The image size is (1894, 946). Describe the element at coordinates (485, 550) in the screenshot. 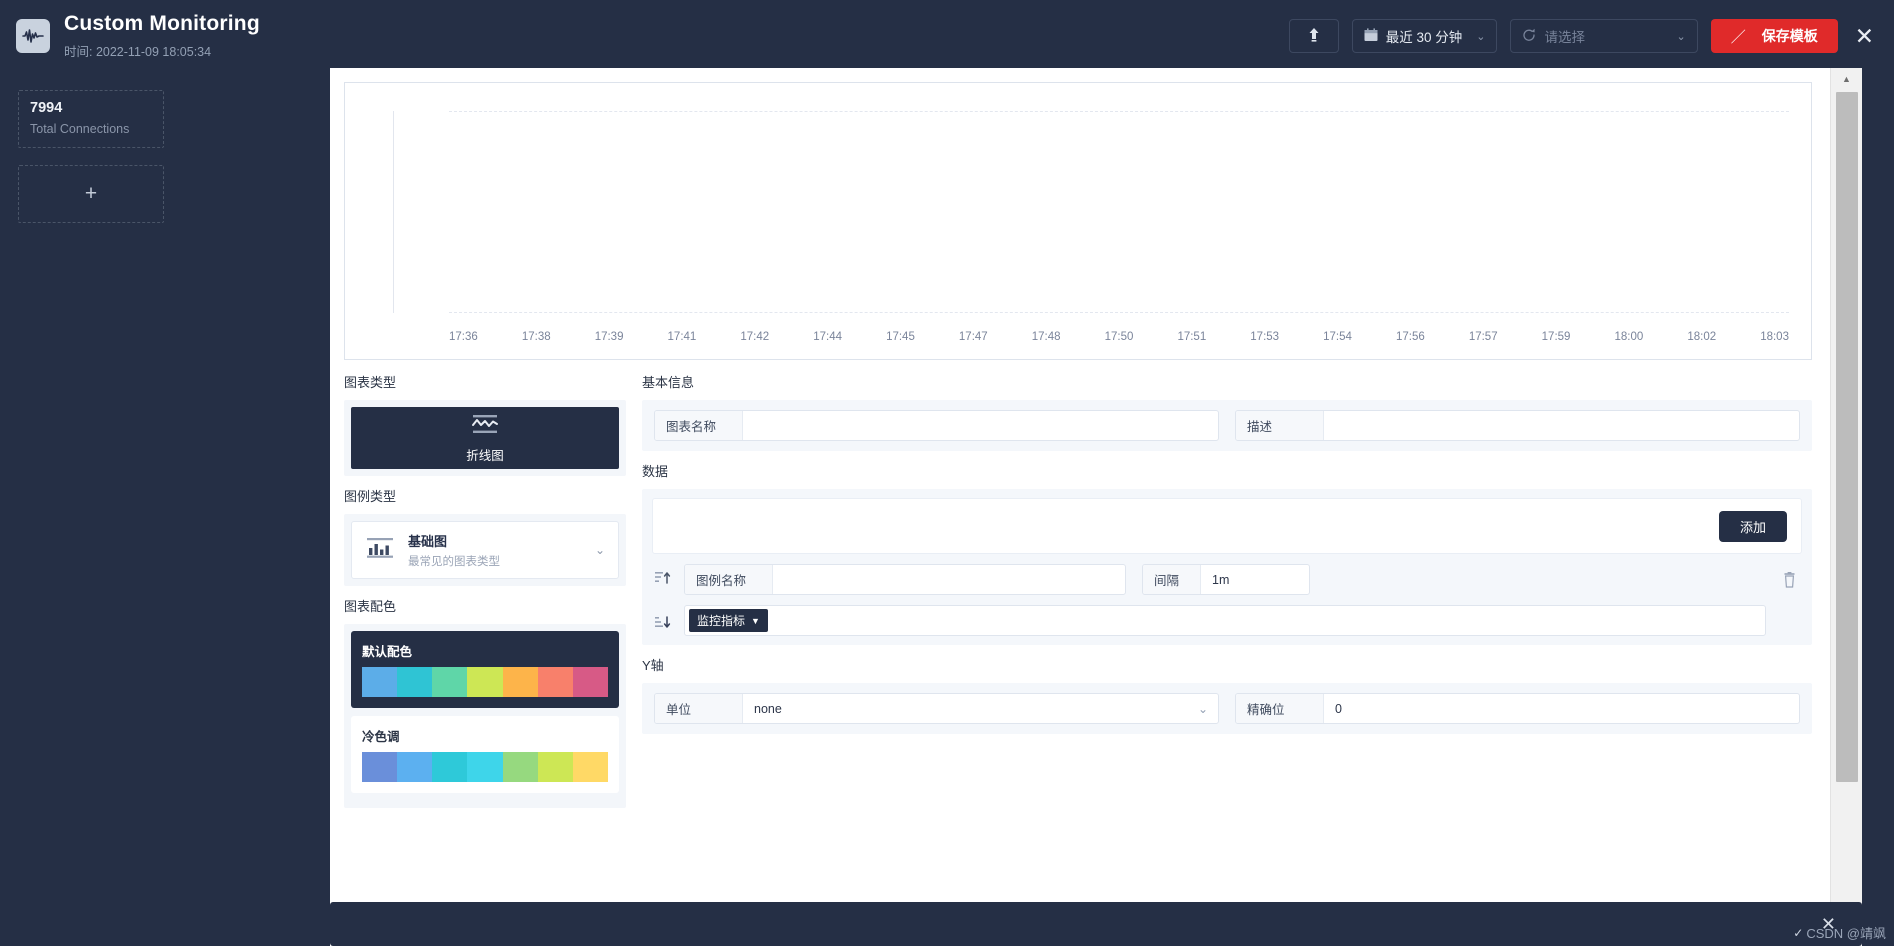

I see `legend-type-option-basic: 基础图 最常见的图表类型 ⌄` at that location.